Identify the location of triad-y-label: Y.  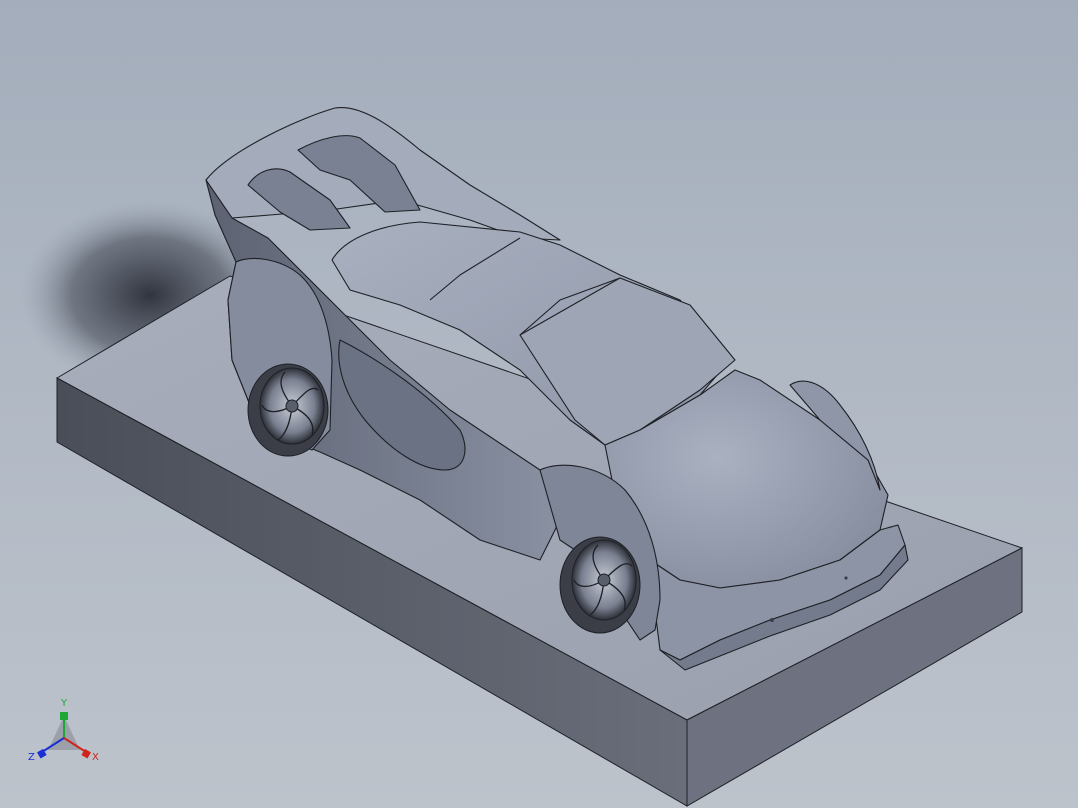
(64, 703).